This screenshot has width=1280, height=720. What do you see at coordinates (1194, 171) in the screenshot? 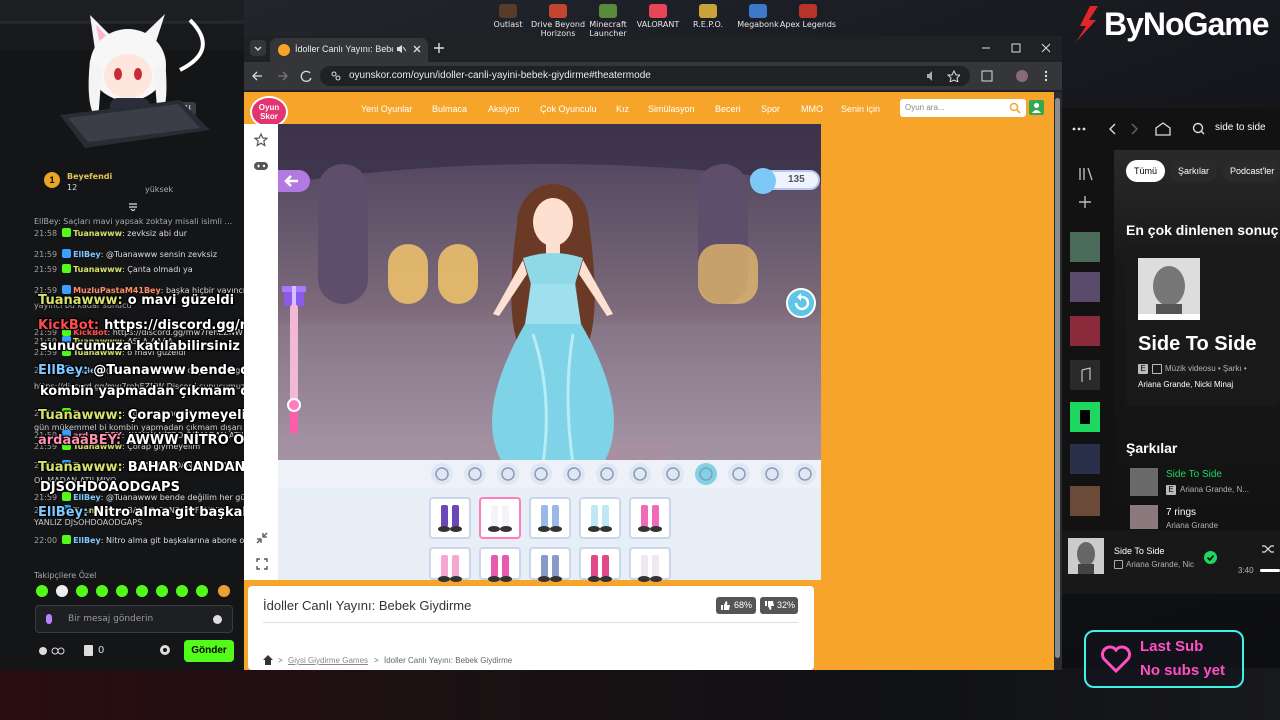
I see `chip-songs: Şarkılar` at bounding box center [1194, 171].